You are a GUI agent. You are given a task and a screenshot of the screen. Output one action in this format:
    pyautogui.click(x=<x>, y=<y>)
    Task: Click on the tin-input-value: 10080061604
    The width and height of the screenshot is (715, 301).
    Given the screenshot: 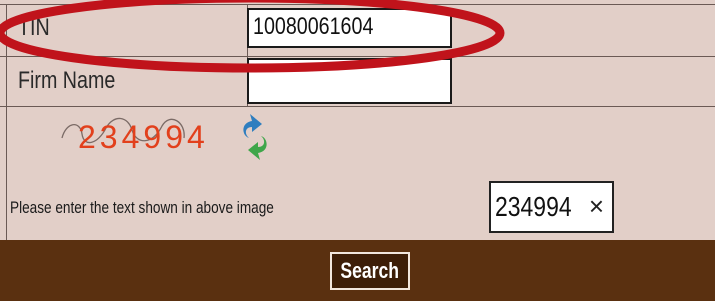 What is the action you would take?
    pyautogui.click(x=313, y=26)
    